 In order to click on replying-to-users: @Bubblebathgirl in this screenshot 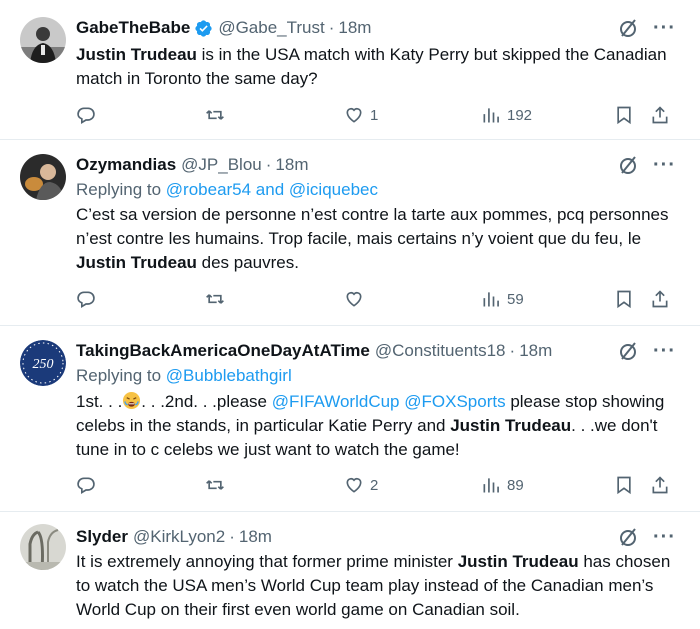, I will do `click(229, 375)`.